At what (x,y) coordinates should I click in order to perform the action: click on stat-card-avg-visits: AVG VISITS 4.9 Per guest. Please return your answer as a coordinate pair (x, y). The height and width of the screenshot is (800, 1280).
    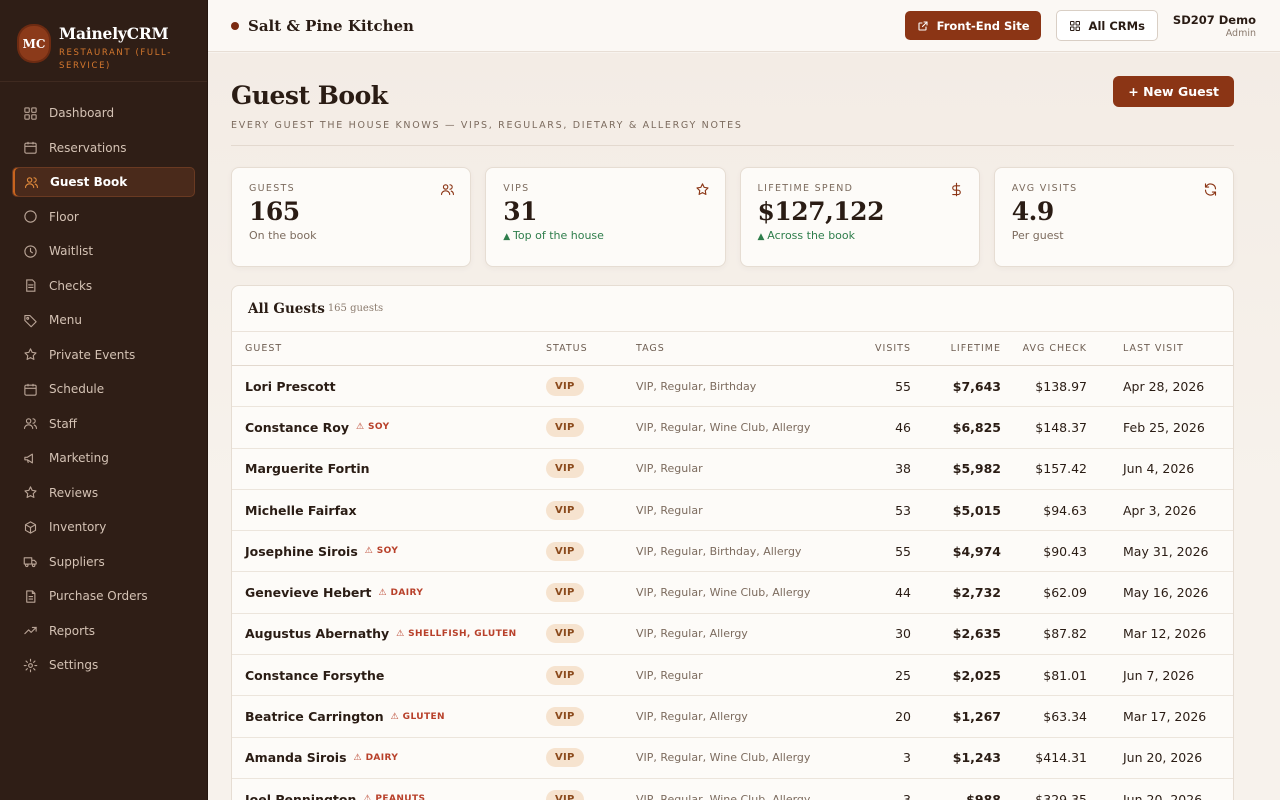
    Looking at the image, I should click on (1113, 217).